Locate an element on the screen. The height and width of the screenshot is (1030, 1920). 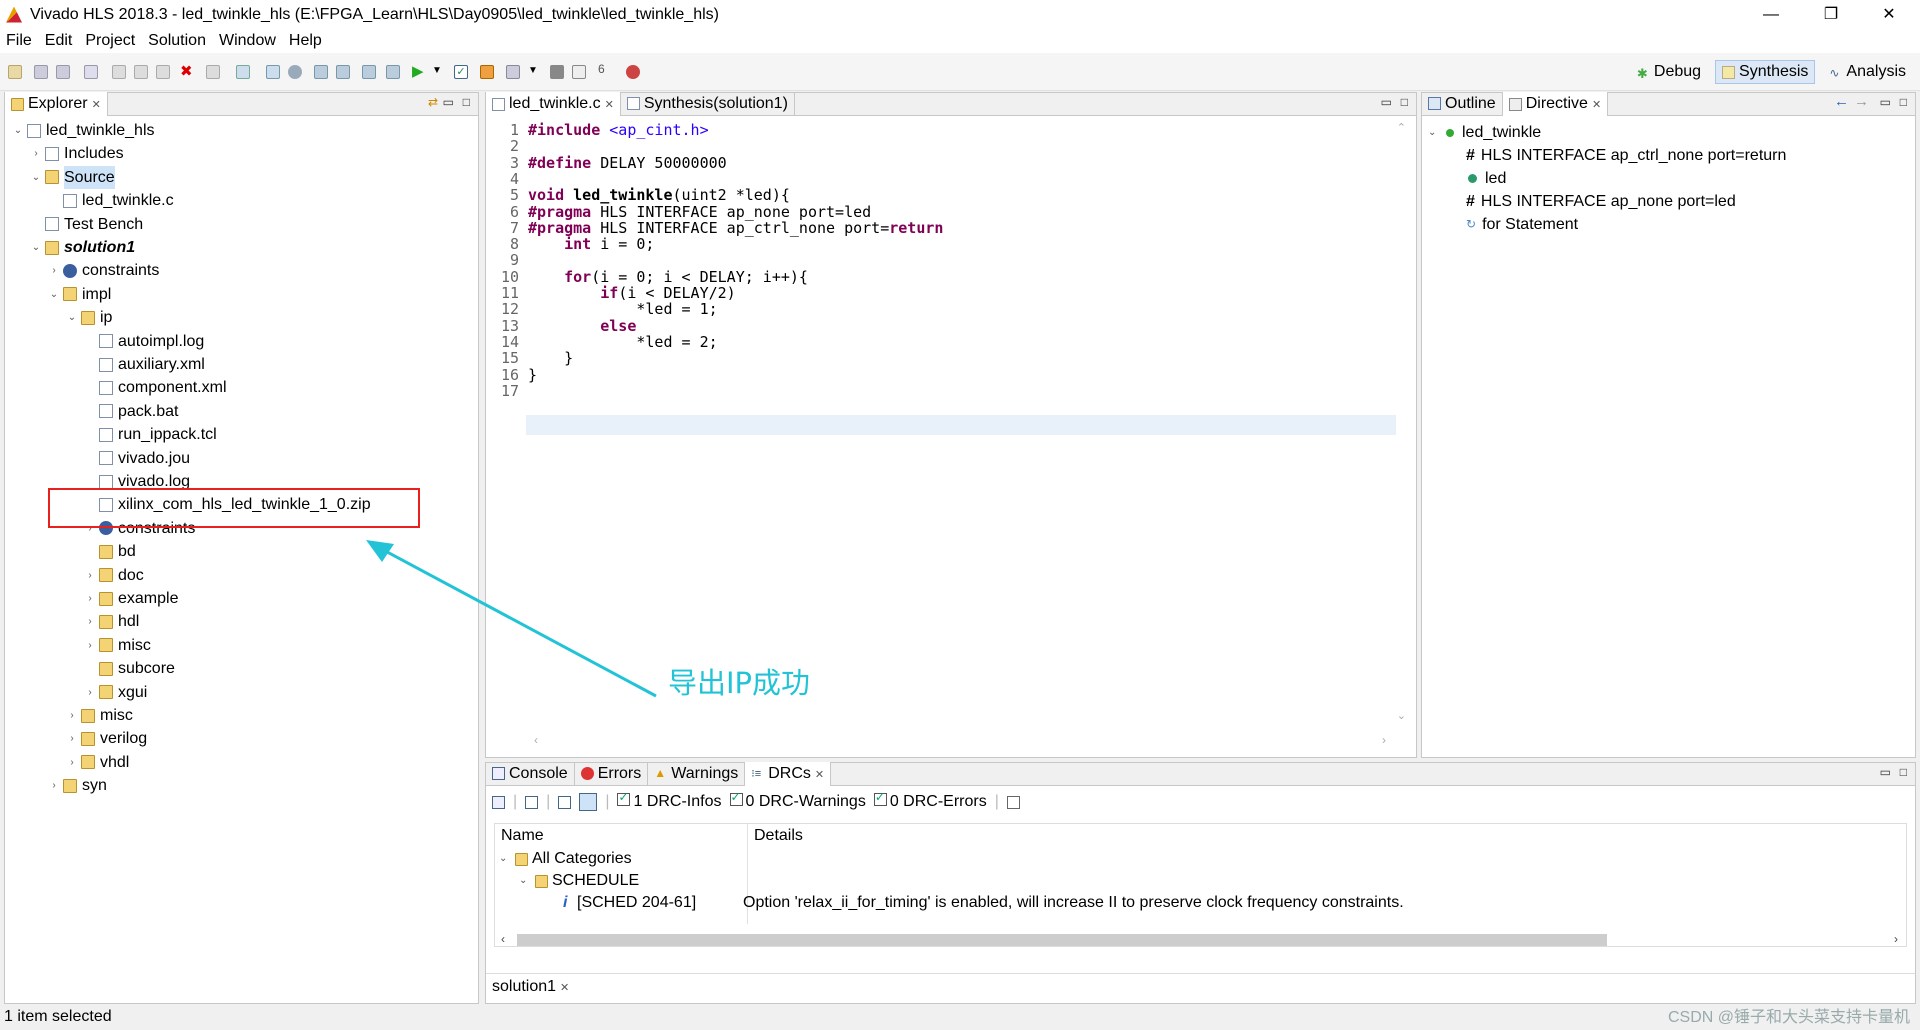
cut-icon is located at coordinates (119, 72).